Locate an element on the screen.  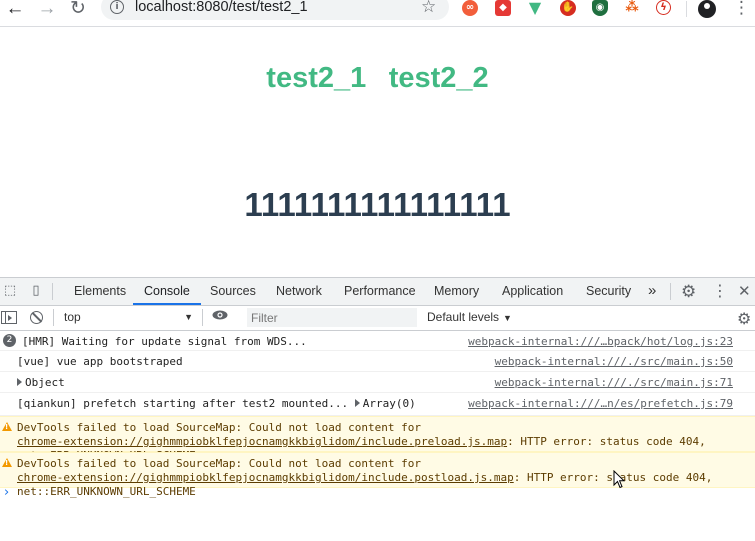
tab-application: Application is located at coordinates (532, 291).